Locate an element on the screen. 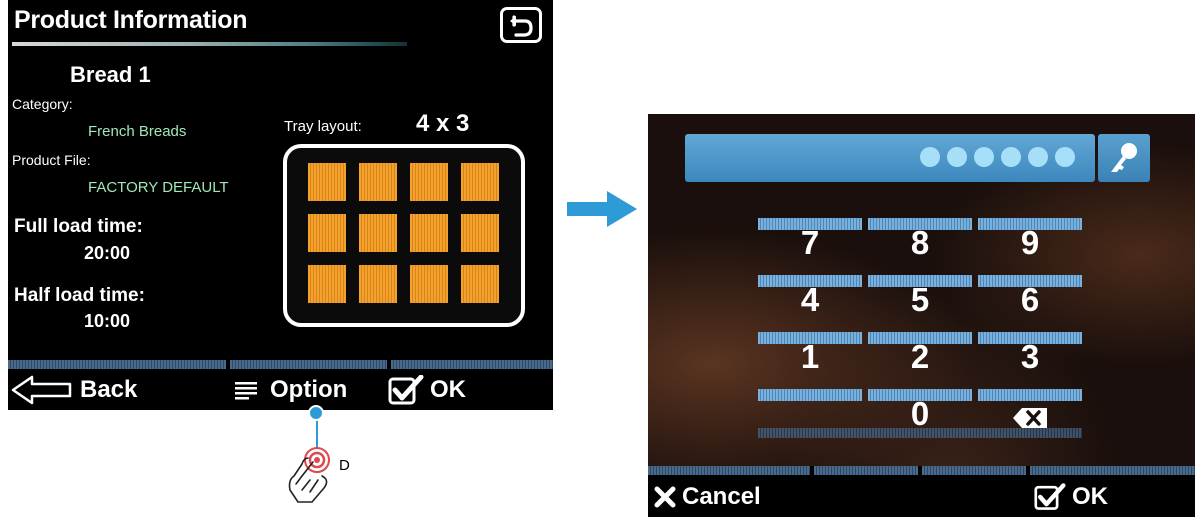 Image resolution: width=1195 pixels, height=517 pixels. tray-layout-label: Tray layout: is located at coordinates (323, 126).